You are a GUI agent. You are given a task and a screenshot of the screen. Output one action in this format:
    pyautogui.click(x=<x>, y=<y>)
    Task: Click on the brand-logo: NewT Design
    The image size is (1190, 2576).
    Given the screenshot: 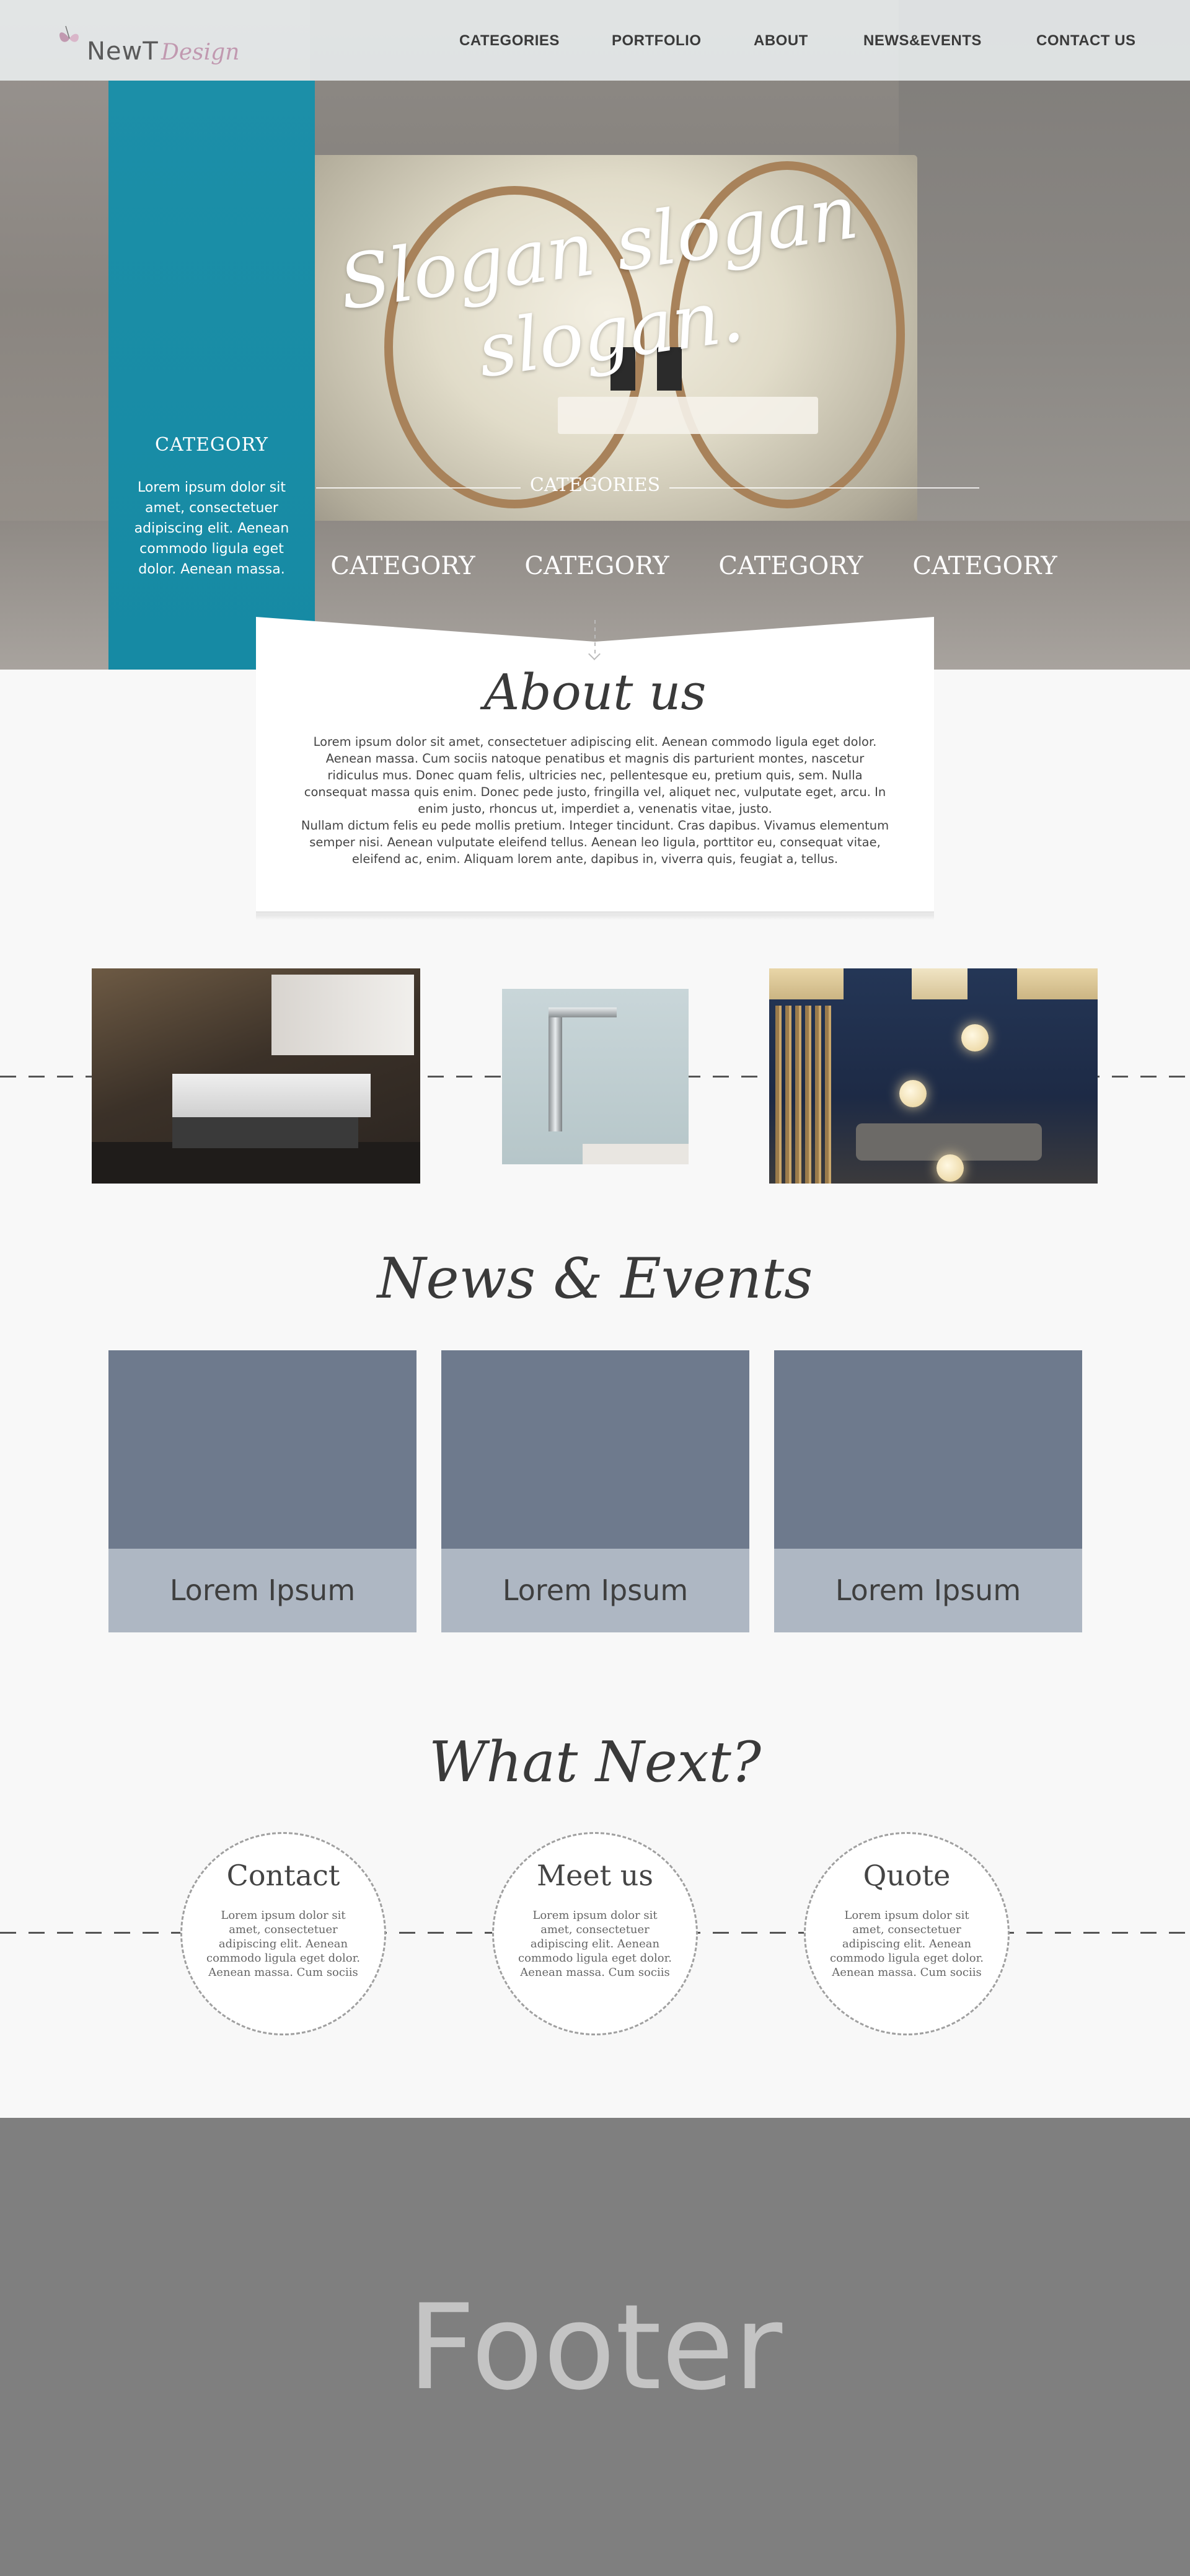 What is the action you would take?
    pyautogui.click(x=142, y=41)
    